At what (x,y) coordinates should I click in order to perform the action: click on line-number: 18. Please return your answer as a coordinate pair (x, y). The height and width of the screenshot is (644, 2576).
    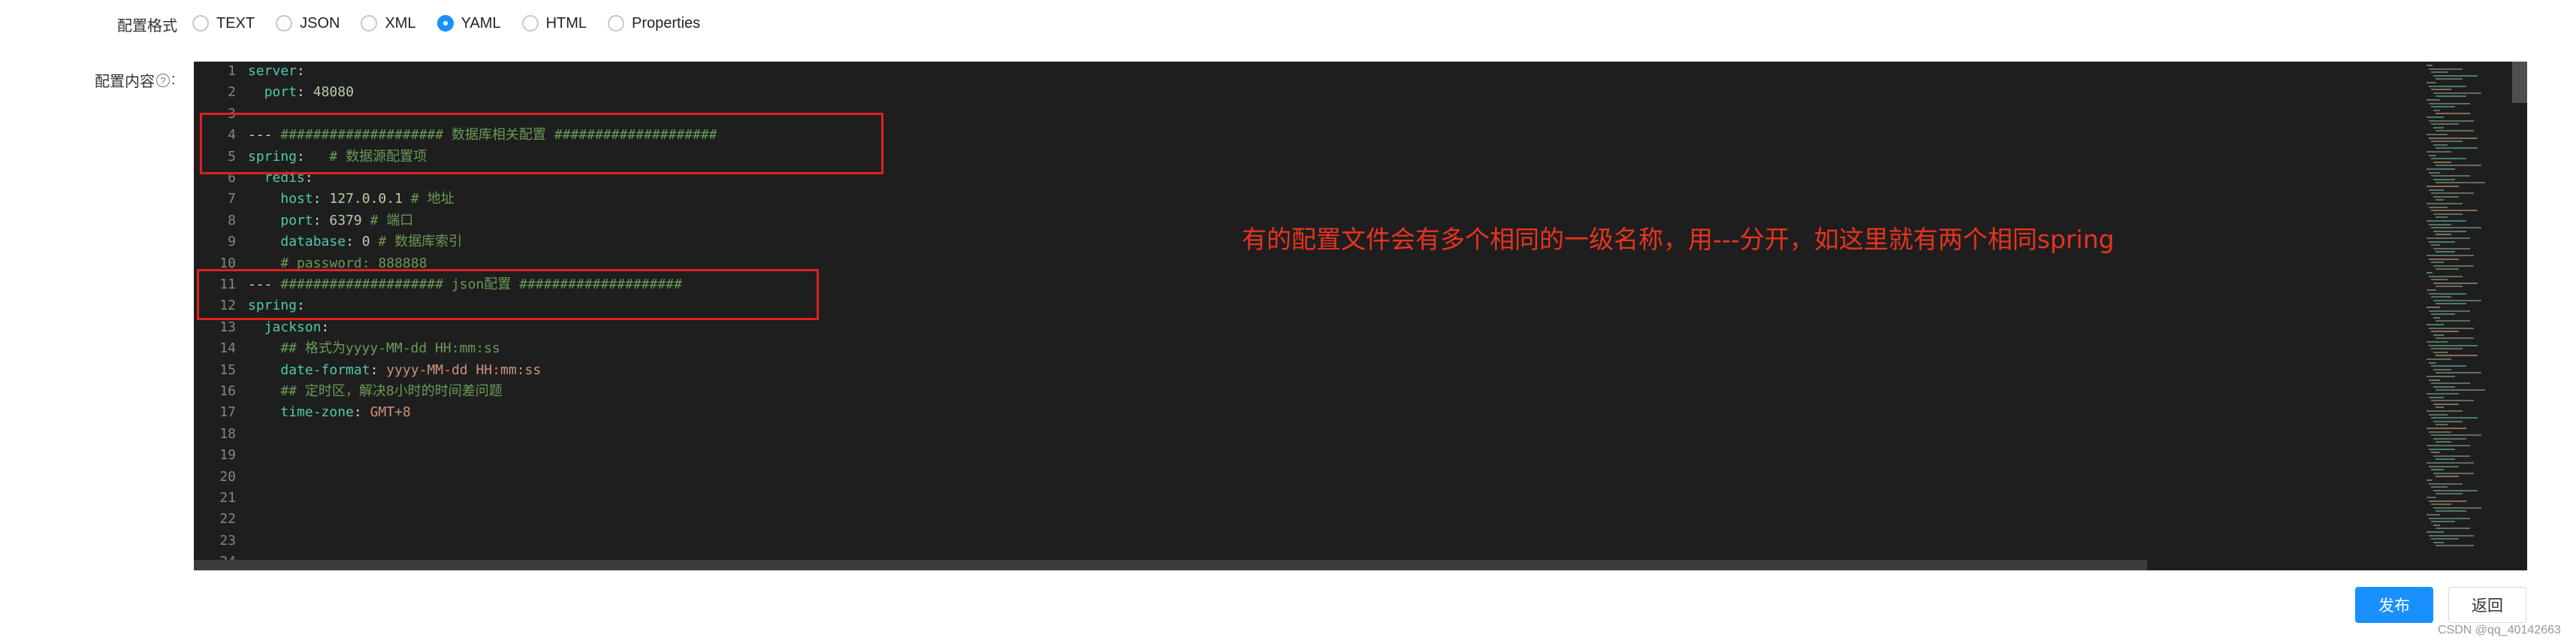
    Looking at the image, I should click on (227, 433).